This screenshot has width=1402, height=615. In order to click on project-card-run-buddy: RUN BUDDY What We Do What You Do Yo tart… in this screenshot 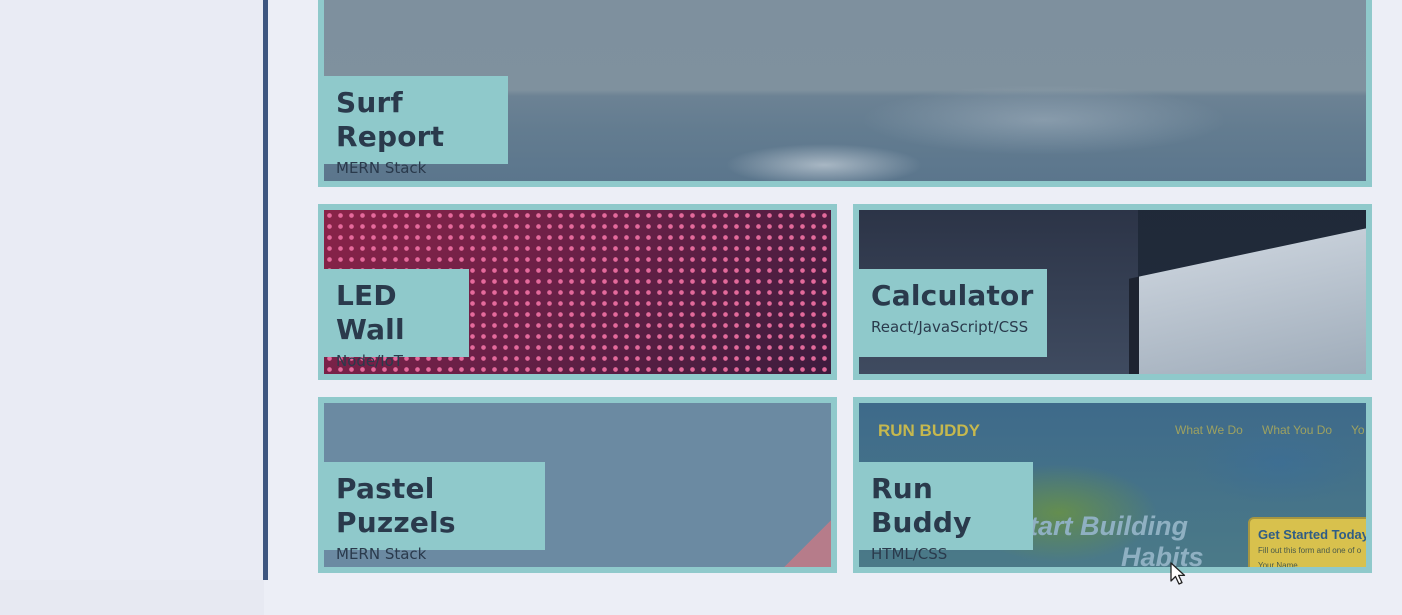, I will do `click(1112, 485)`.